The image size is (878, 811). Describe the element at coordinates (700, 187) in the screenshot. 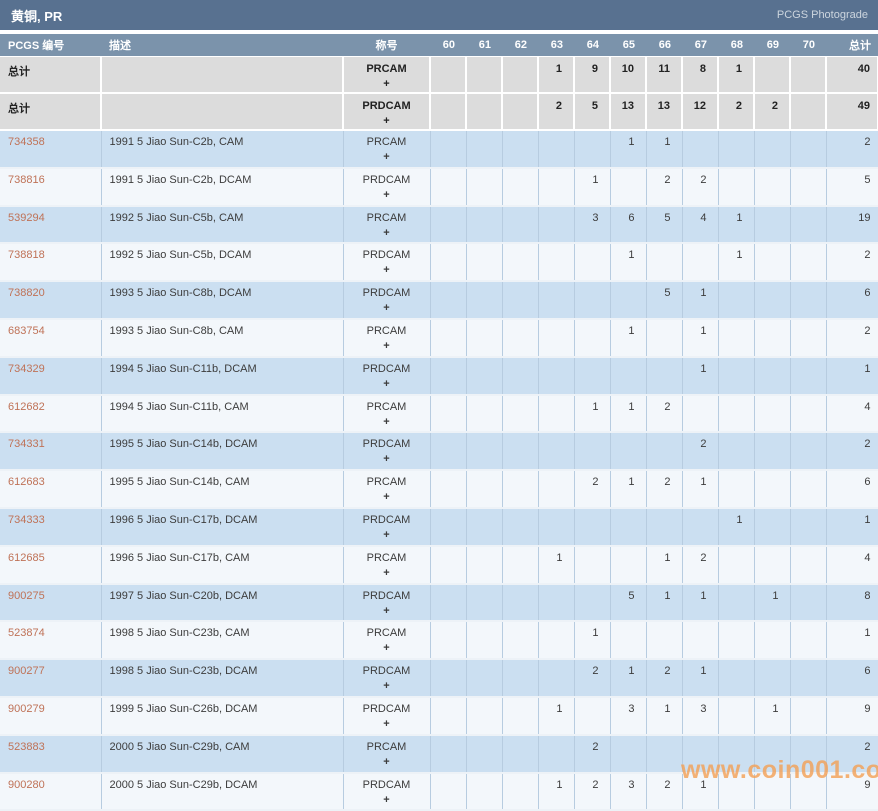

I see `grade-cell-67: 2` at that location.